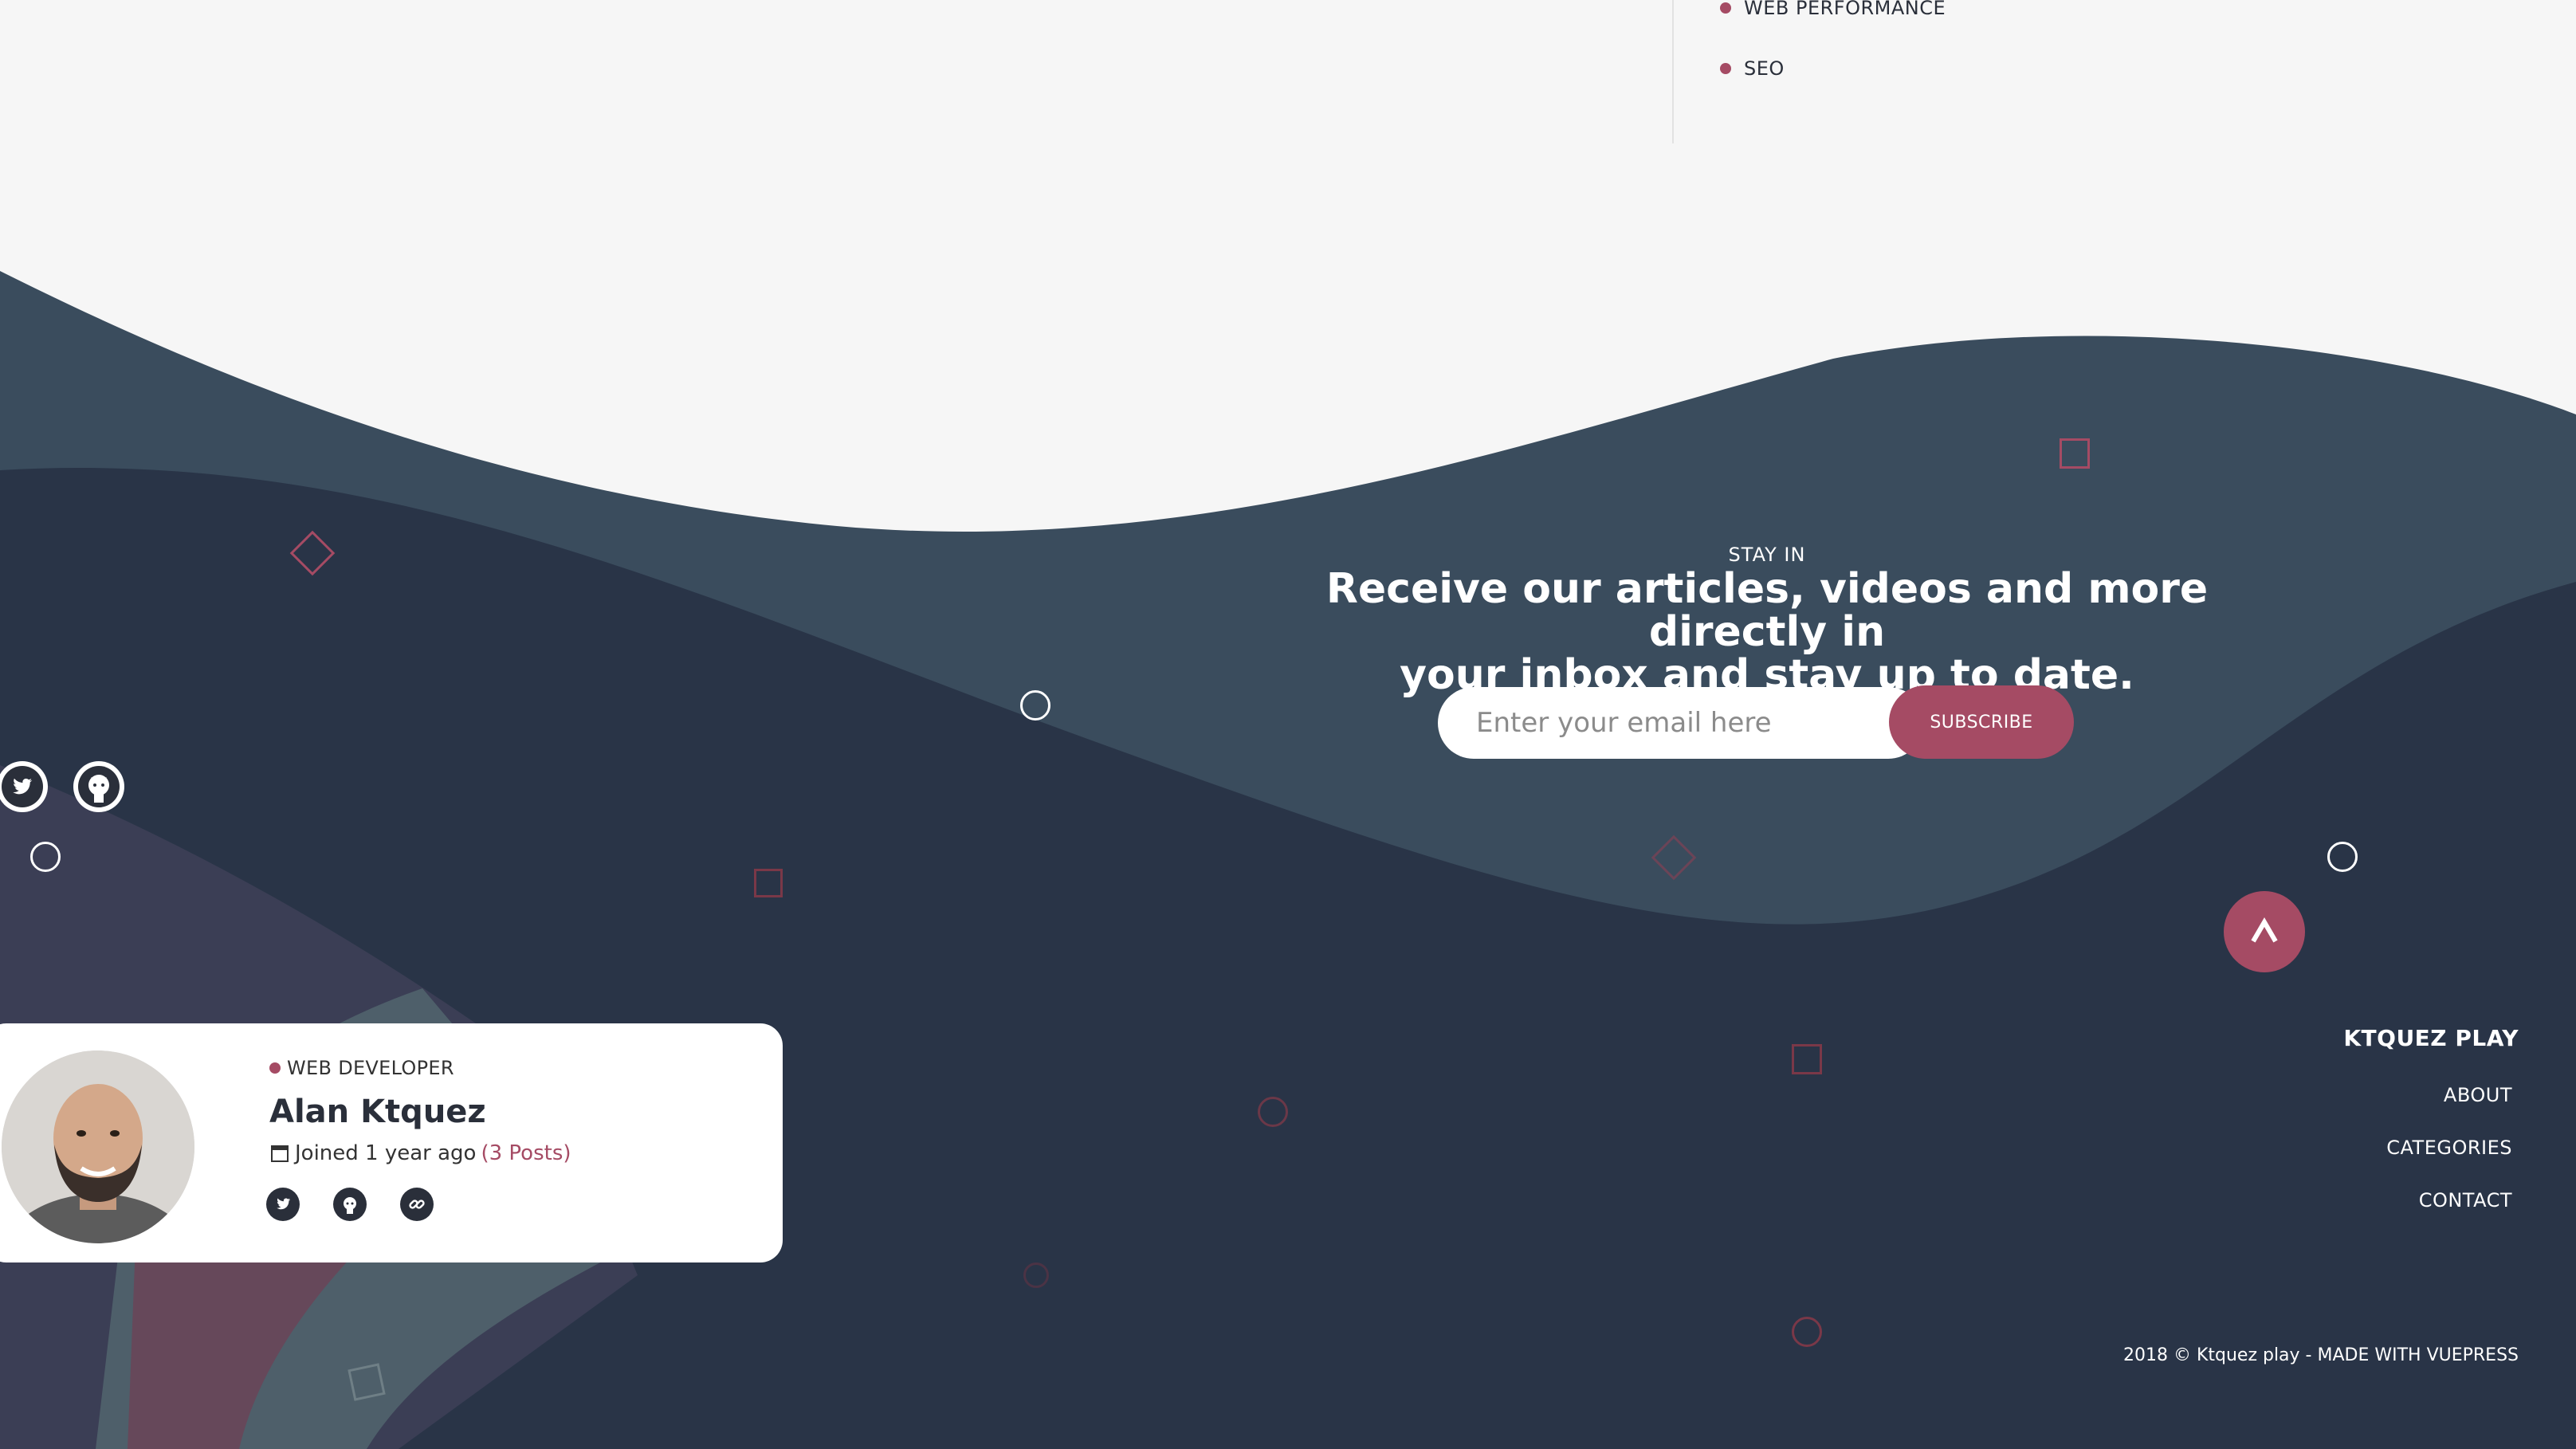 This screenshot has height=1449, width=2576. I want to click on calendar-icon, so click(280, 1153).